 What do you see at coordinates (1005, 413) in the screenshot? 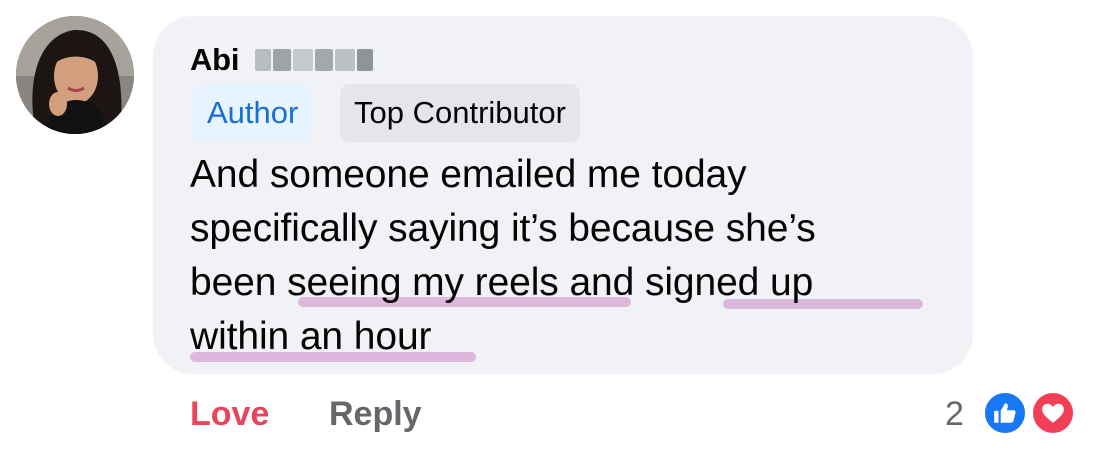
I see `like-icon` at bounding box center [1005, 413].